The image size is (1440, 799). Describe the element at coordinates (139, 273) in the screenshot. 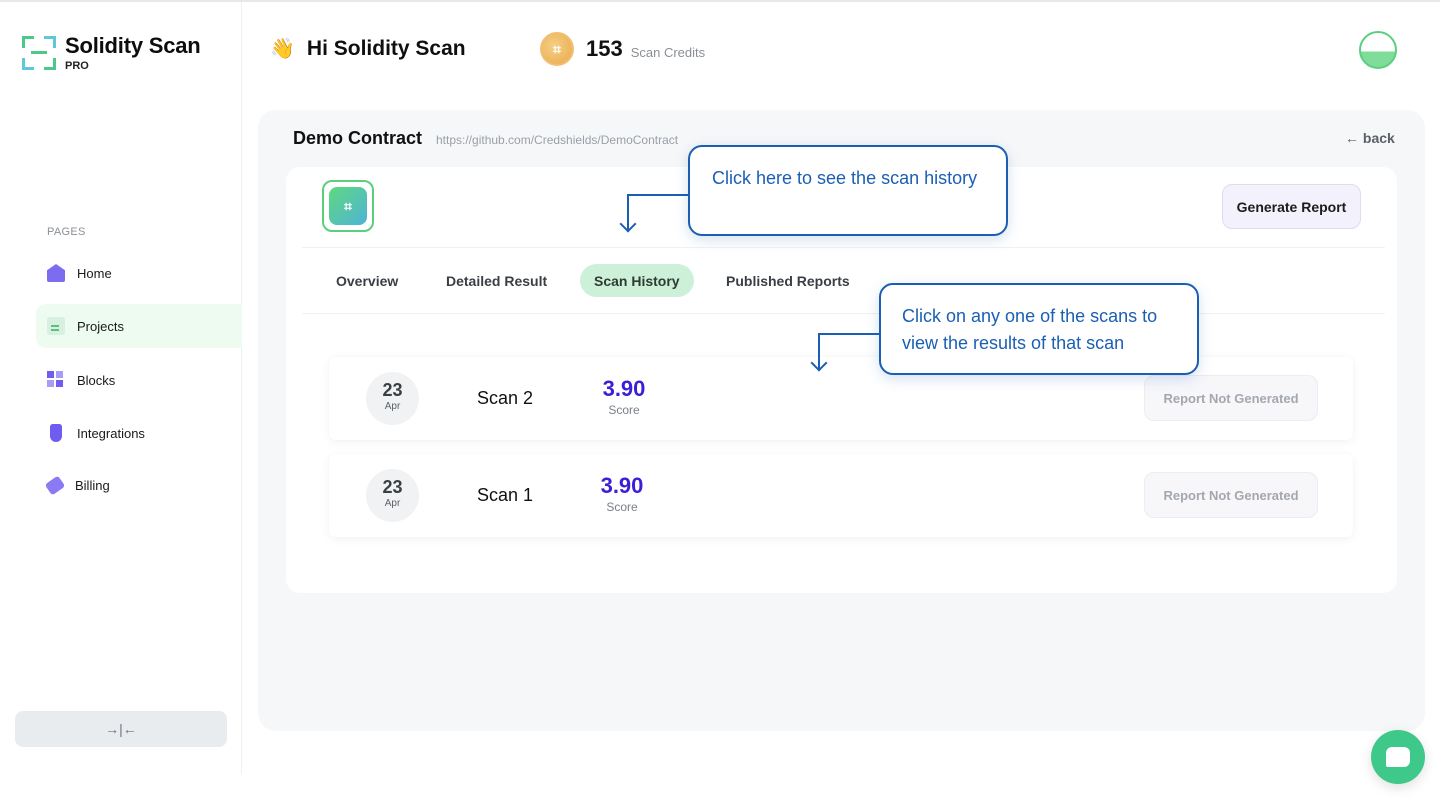

I see `sidebar-item-home: Home` at that location.